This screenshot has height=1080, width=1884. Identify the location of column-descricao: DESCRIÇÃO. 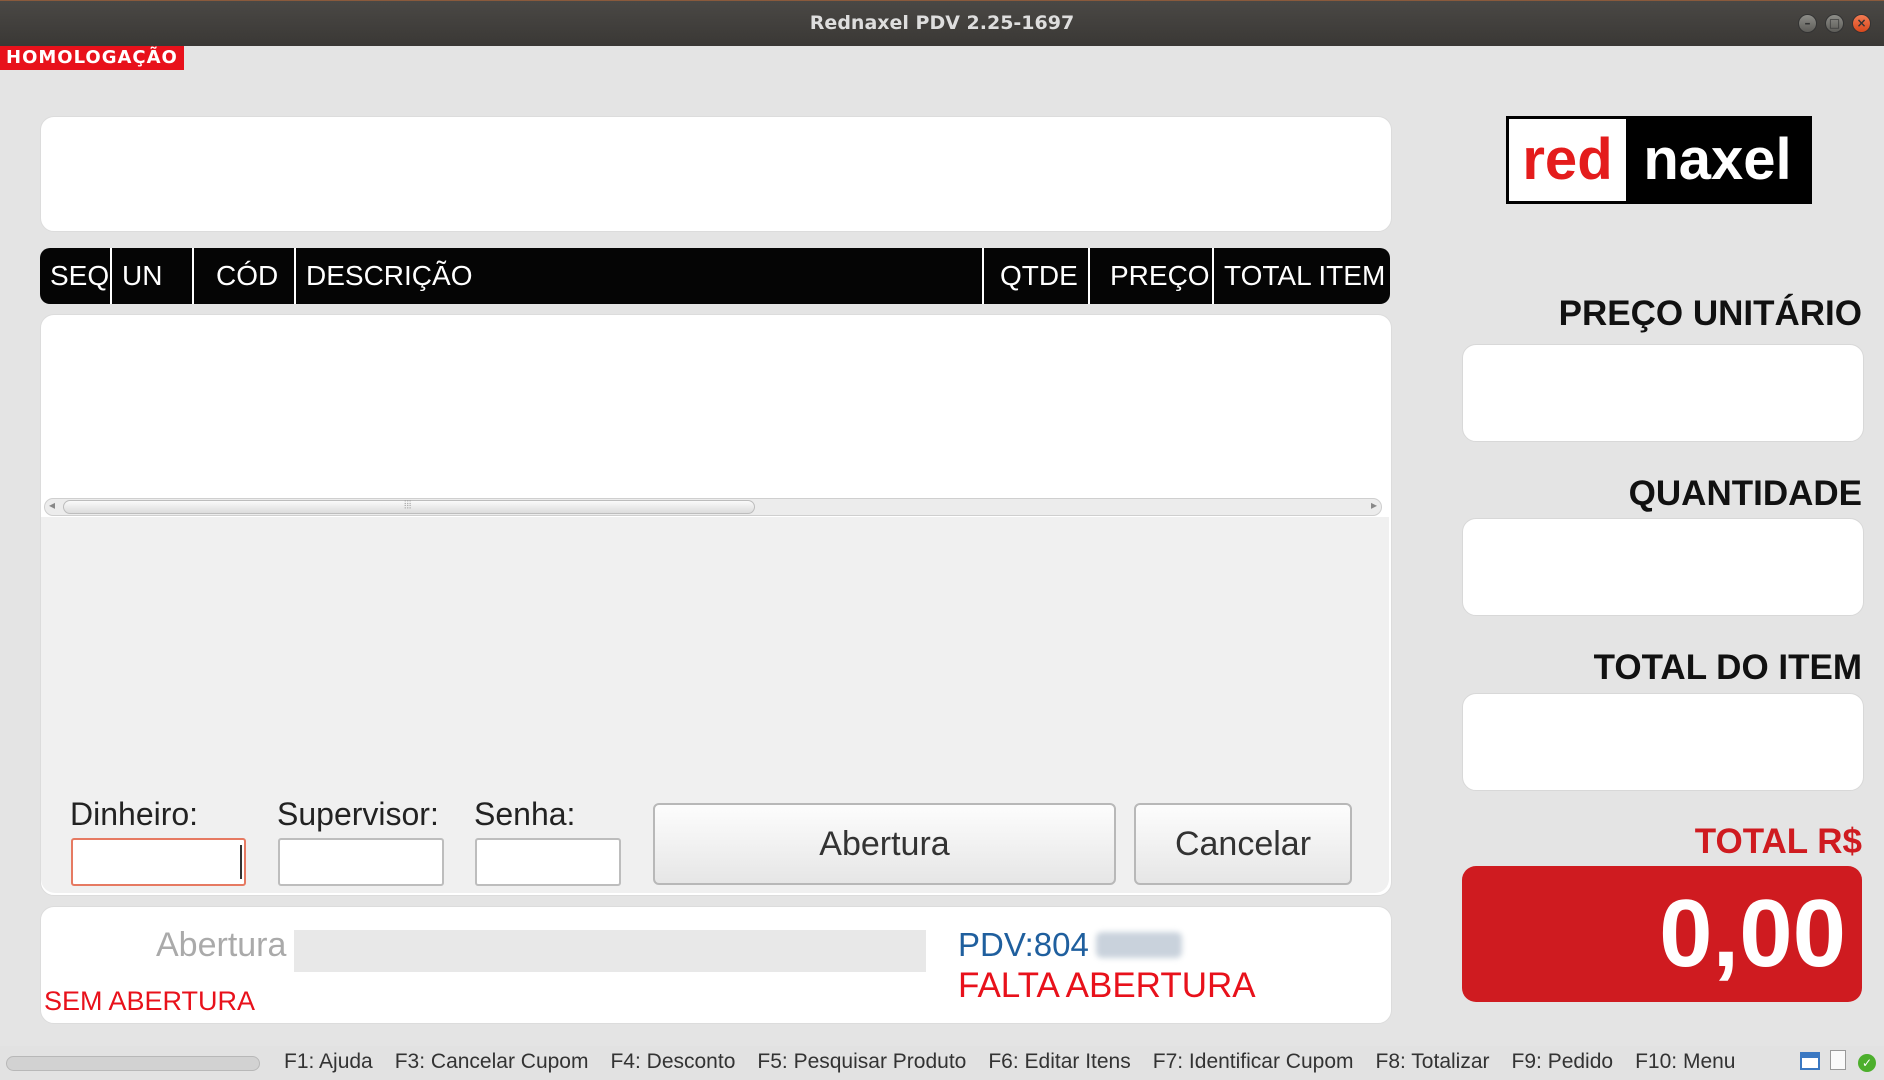
(389, 275).